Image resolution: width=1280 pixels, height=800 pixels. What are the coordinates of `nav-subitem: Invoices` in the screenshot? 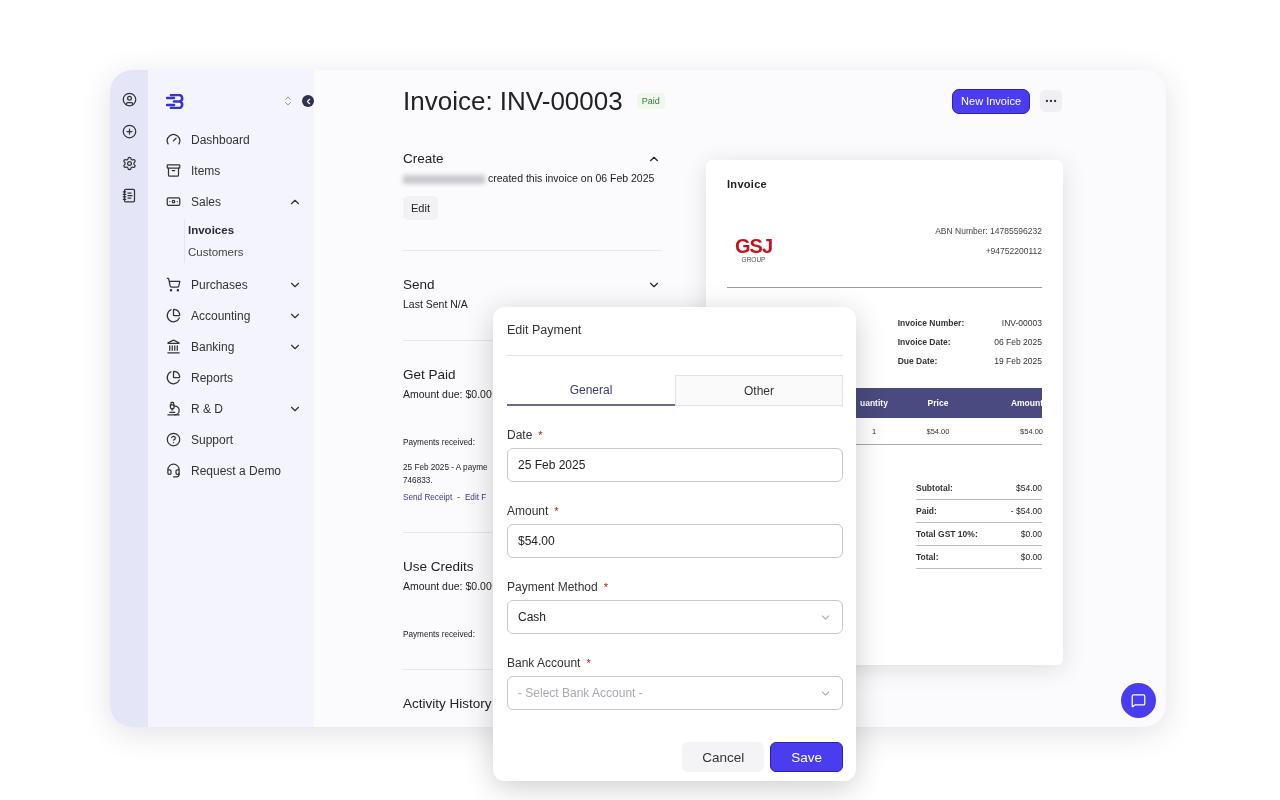 It's located at (245, 230).